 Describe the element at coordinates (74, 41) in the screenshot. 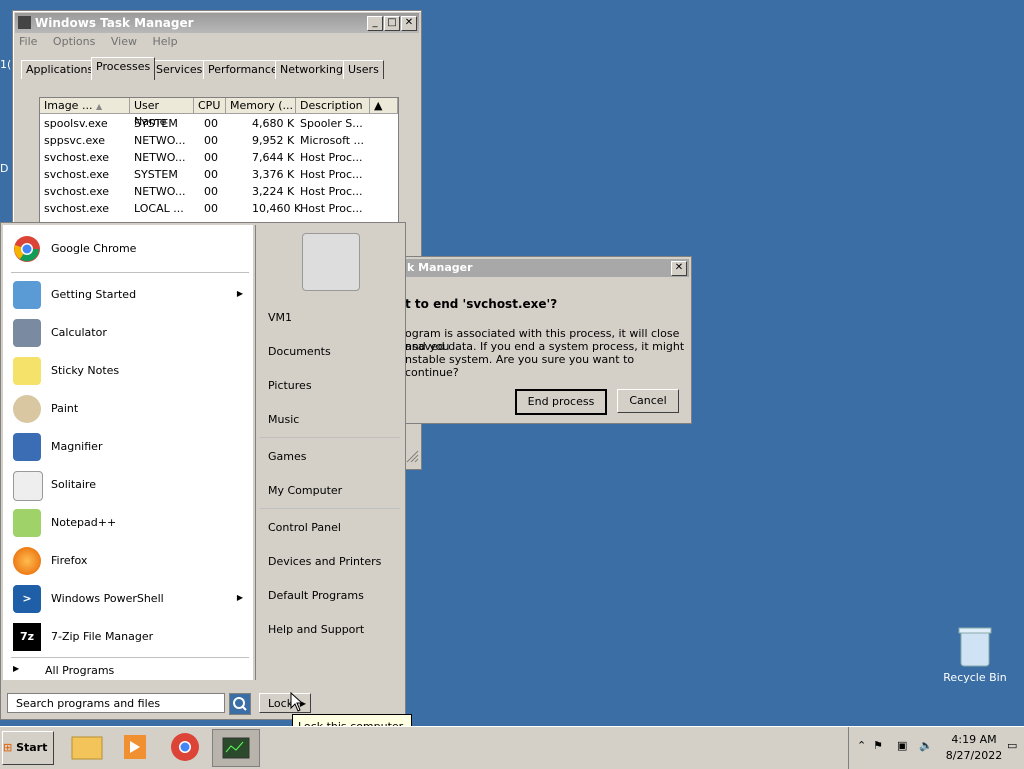

I see `menu-options: Options` at that location.